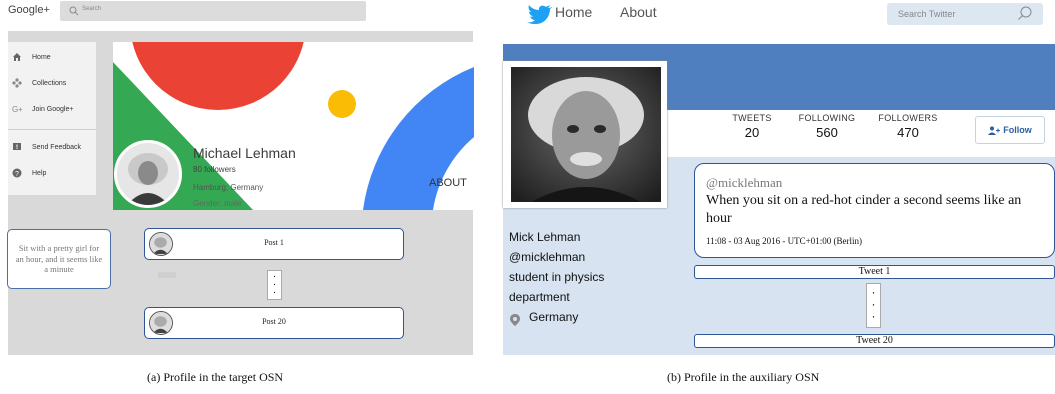 The image size is (1055, 394). I want to click on stat-value: 470, so click(908, 132).